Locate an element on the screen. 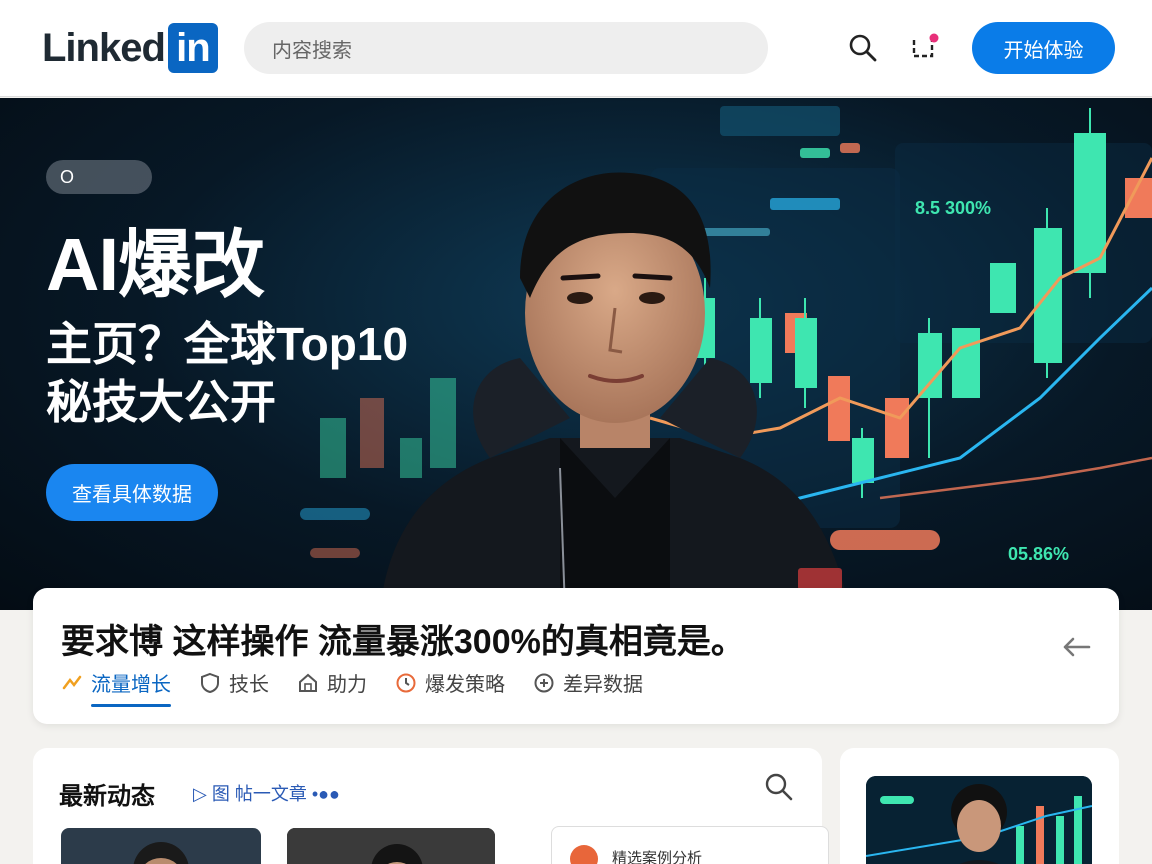  tab-strategy: 爆发策略 is located at coordinates (450, 686).